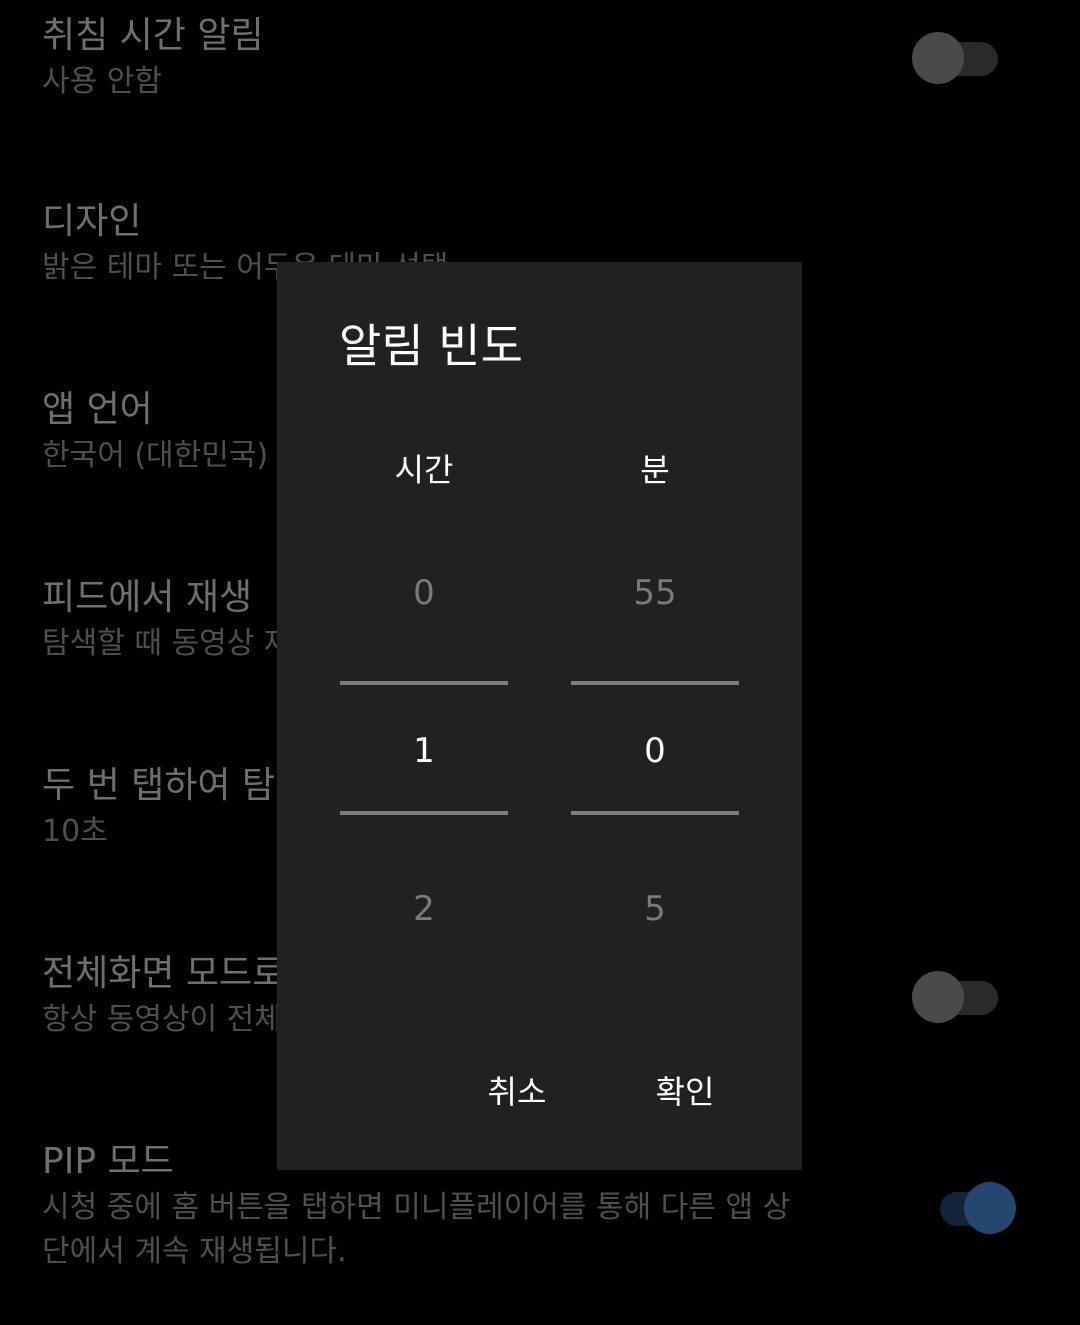 The image size is (1080, 1325). I want to click on dialog-title: 알림 빈도, so click(431, 346).